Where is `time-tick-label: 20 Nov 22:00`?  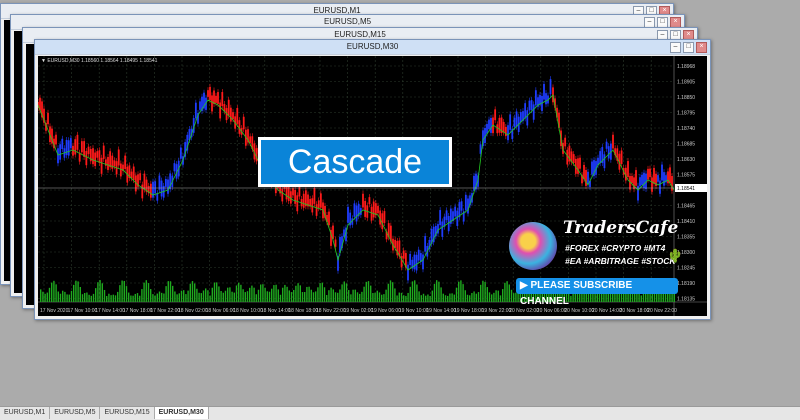 time-tick-label: 20 Nov 22:00 is located at coordinates (662, 311).